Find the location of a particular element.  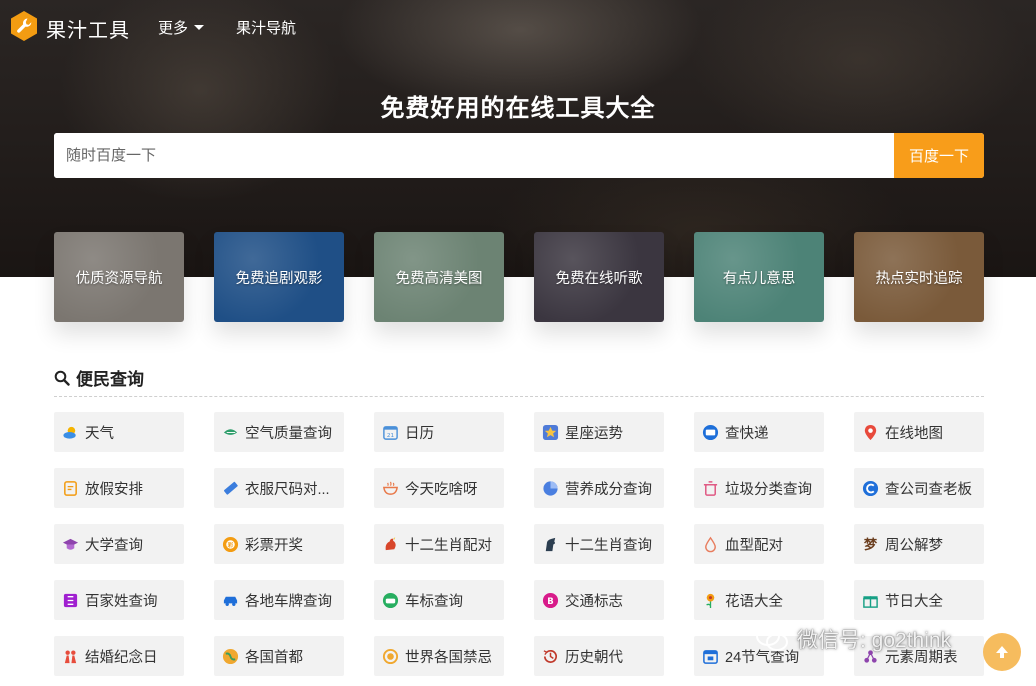

company-icon is located at coordinates (870, 488).